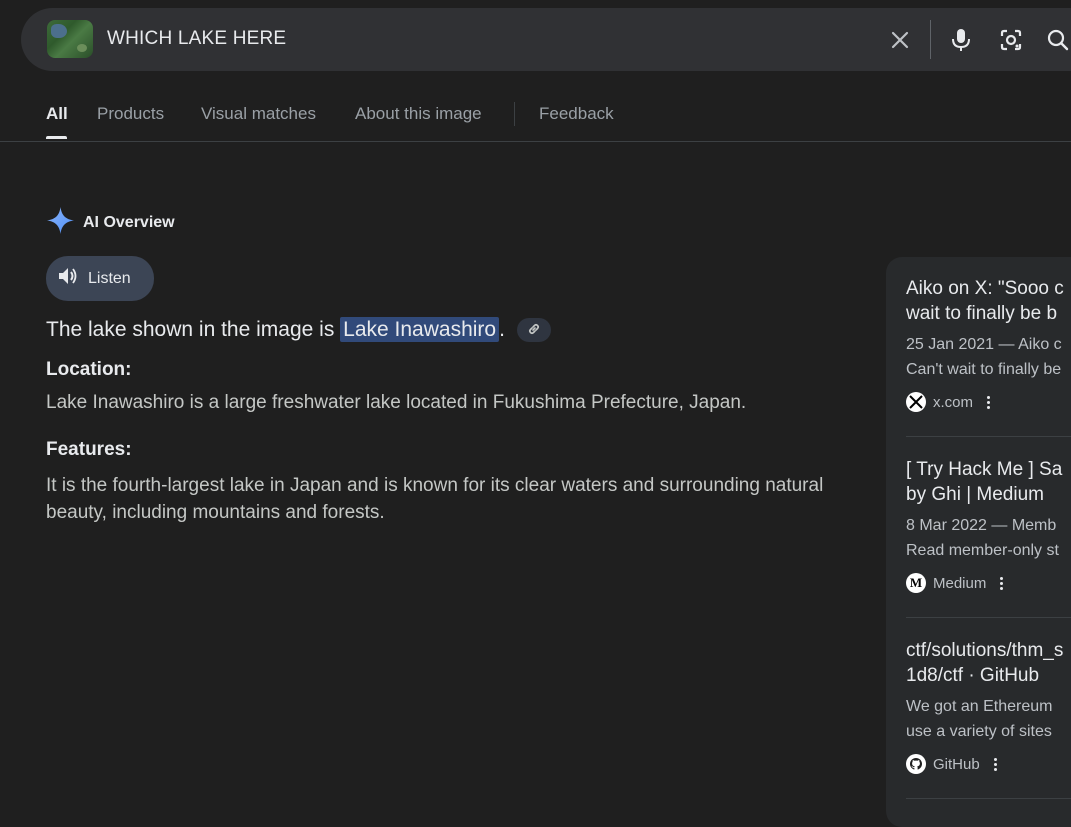 This screenshot has width=1071, height=827. I want to click on query-image-thumbnail, so click(70, 39).